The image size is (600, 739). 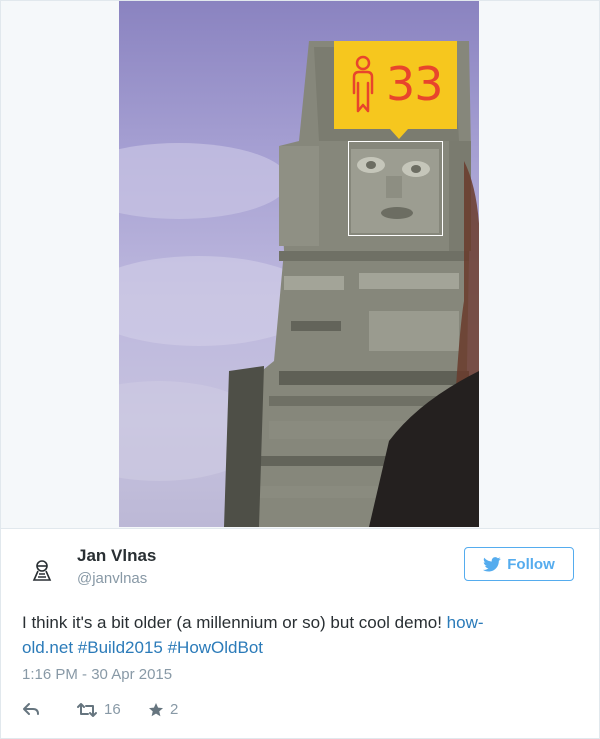 I want to click on author-handle: @janvlnas, so click(x=112, y=578).